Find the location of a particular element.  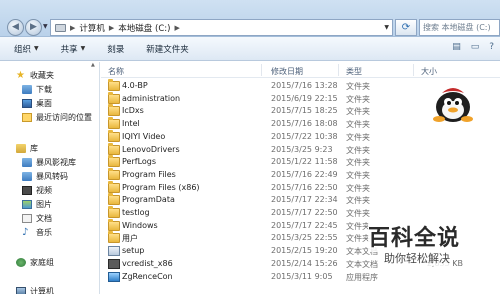

breadcrumb-local-disk: 本地磁盘 (C:) is located at coordinates (144, 28).